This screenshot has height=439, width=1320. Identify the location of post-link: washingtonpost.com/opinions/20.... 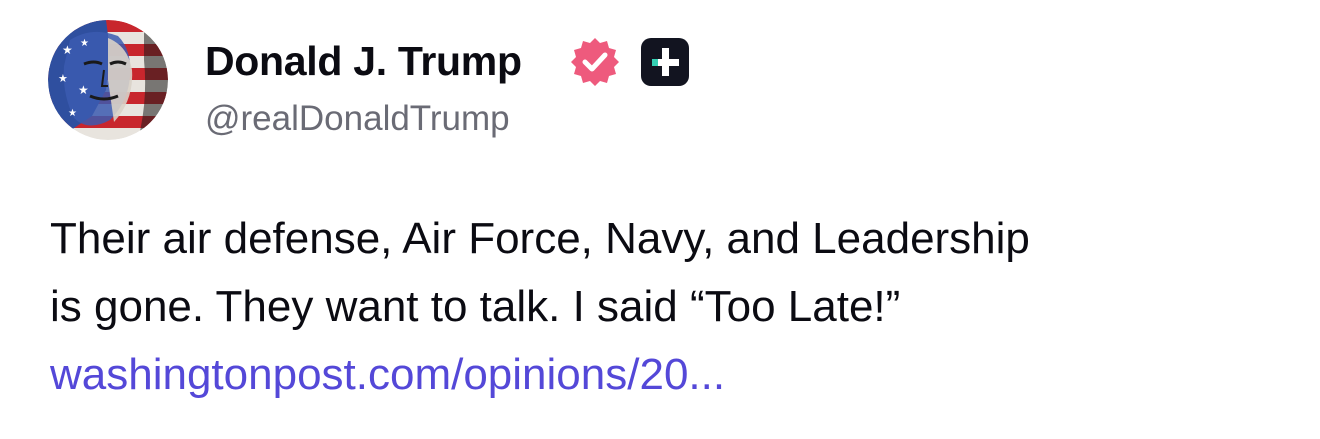
(387, 375).